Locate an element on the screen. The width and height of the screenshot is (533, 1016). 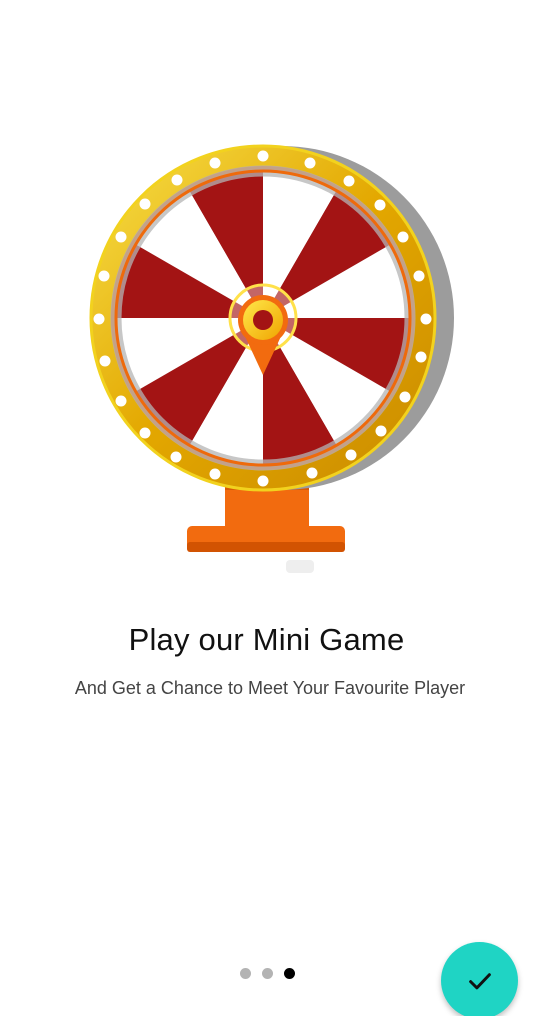
page-dot-3-active is located at coordinates (289, 973).